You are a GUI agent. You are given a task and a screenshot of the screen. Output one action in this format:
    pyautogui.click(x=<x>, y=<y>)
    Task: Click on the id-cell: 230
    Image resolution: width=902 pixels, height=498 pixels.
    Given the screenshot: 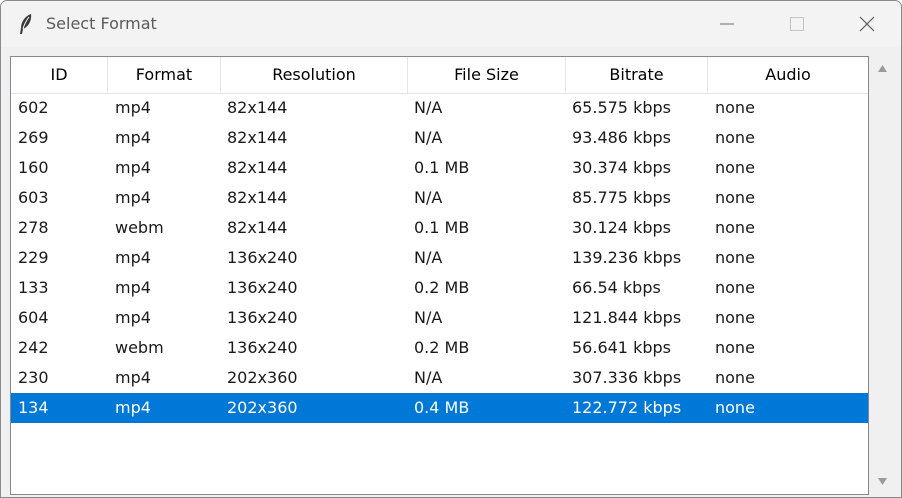 What is the action you would take?
    pyautogui.click(x=33, y=377)
    